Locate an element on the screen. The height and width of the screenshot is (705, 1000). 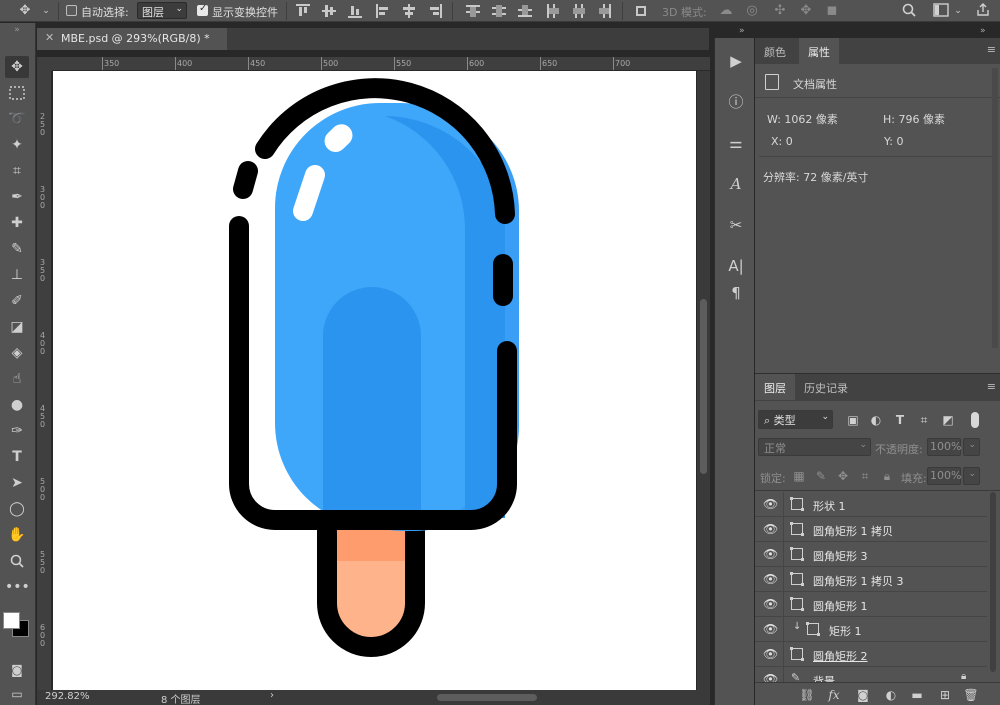
show-transform-checkbox is located at coordinates (202, 9).